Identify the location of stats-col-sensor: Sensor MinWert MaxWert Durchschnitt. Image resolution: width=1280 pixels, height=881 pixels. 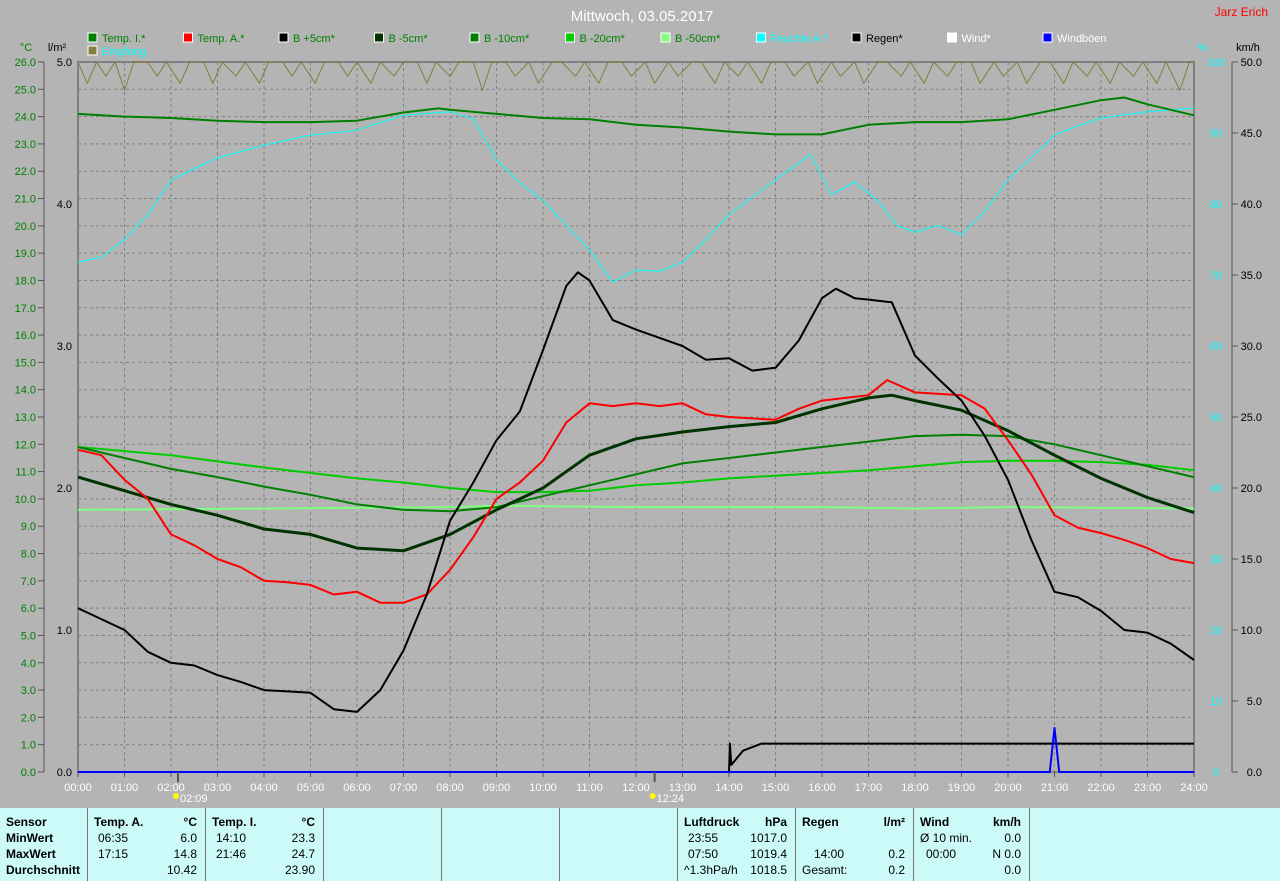
(44, 844).